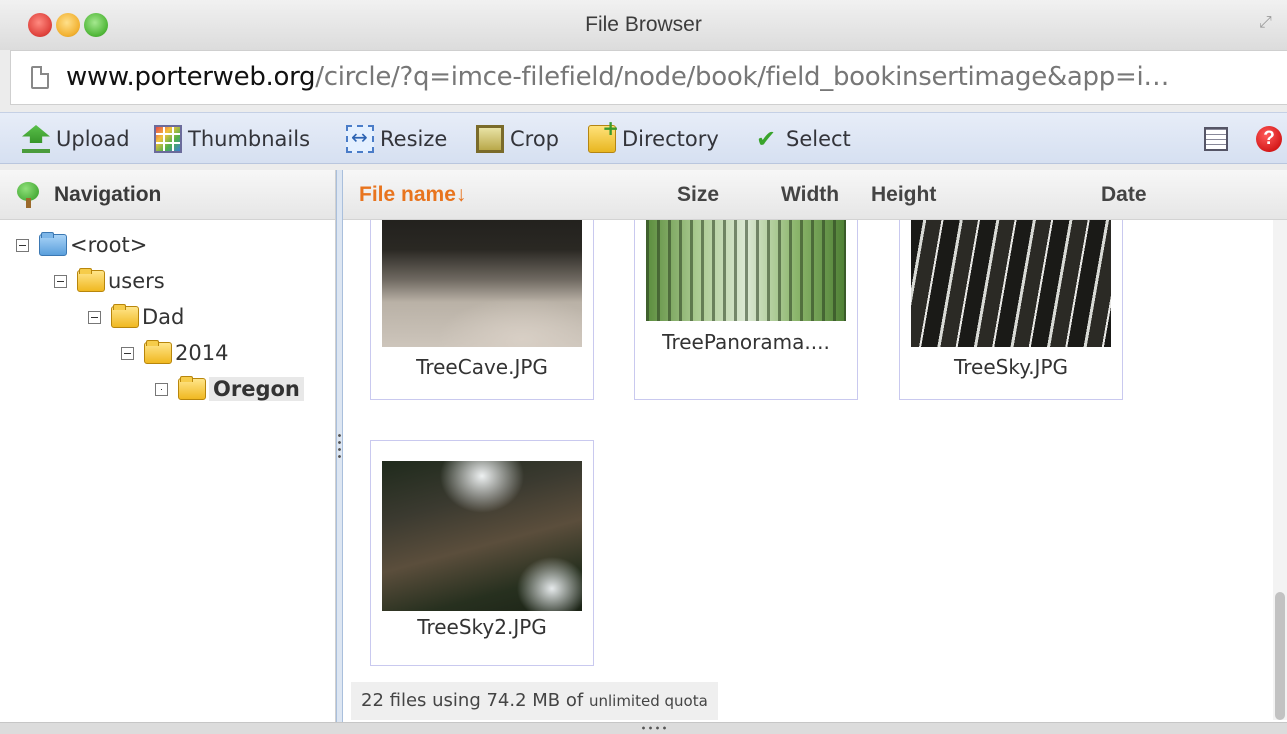  What do you see at coordinates (136, 281) in the screenshot?
I see `tree-node-label: users` at bounding box center [136, 281].